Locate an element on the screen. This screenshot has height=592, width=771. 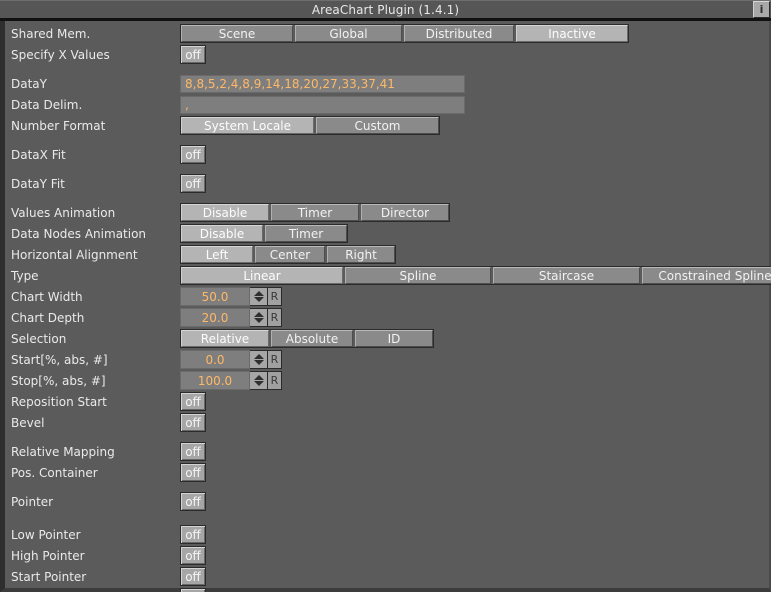
reset-button-chart-width: R is located at coordinates (275, 296).